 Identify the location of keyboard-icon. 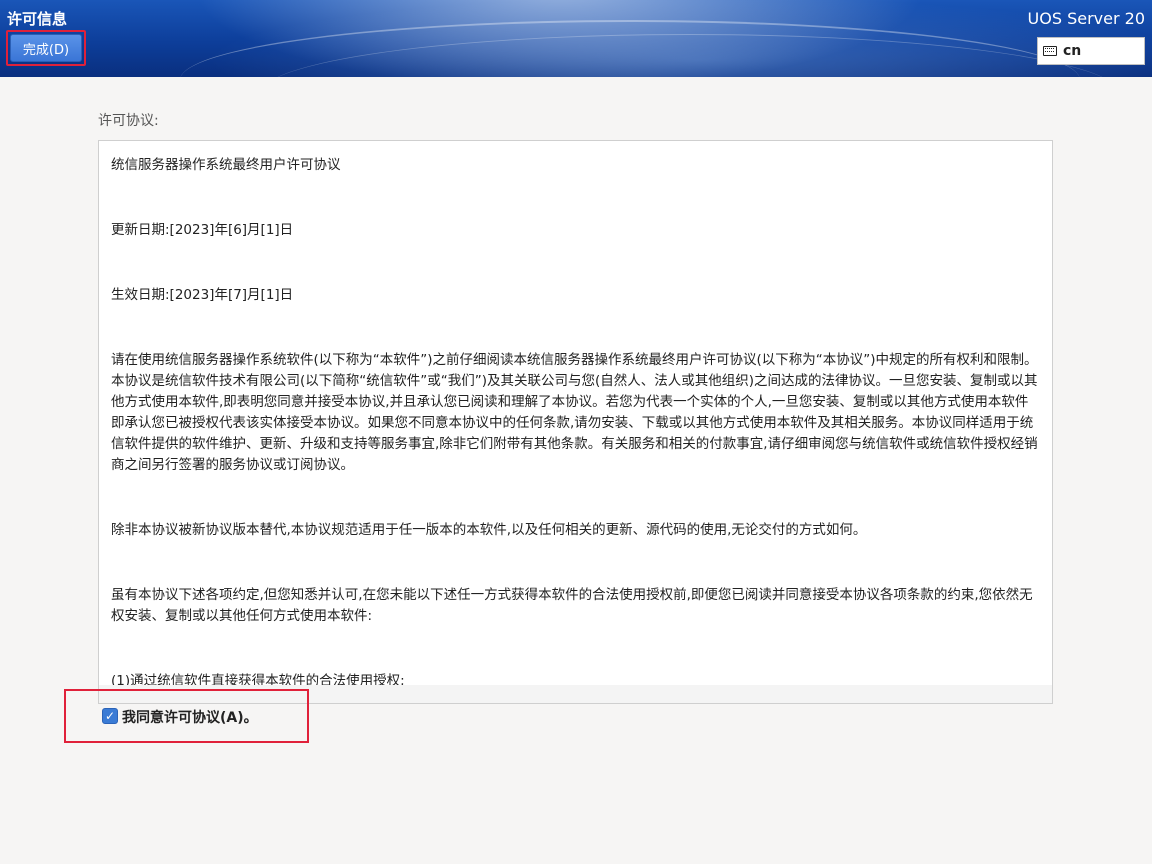
(1050, 51).